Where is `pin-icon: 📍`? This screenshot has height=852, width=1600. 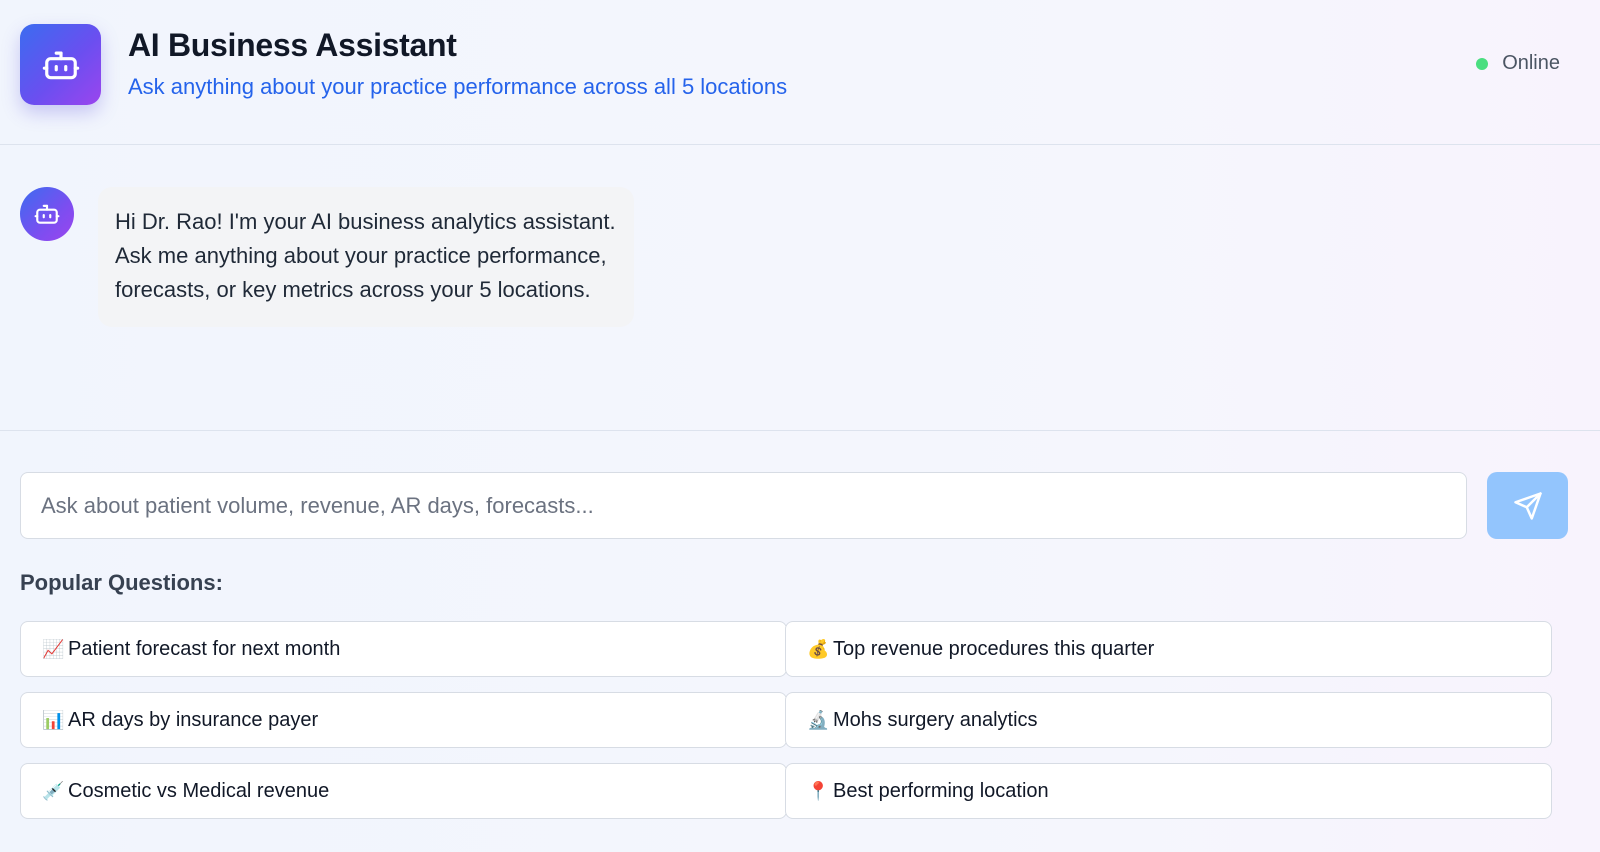 pin-icon: 📍 is located at coordinates (818, 790).